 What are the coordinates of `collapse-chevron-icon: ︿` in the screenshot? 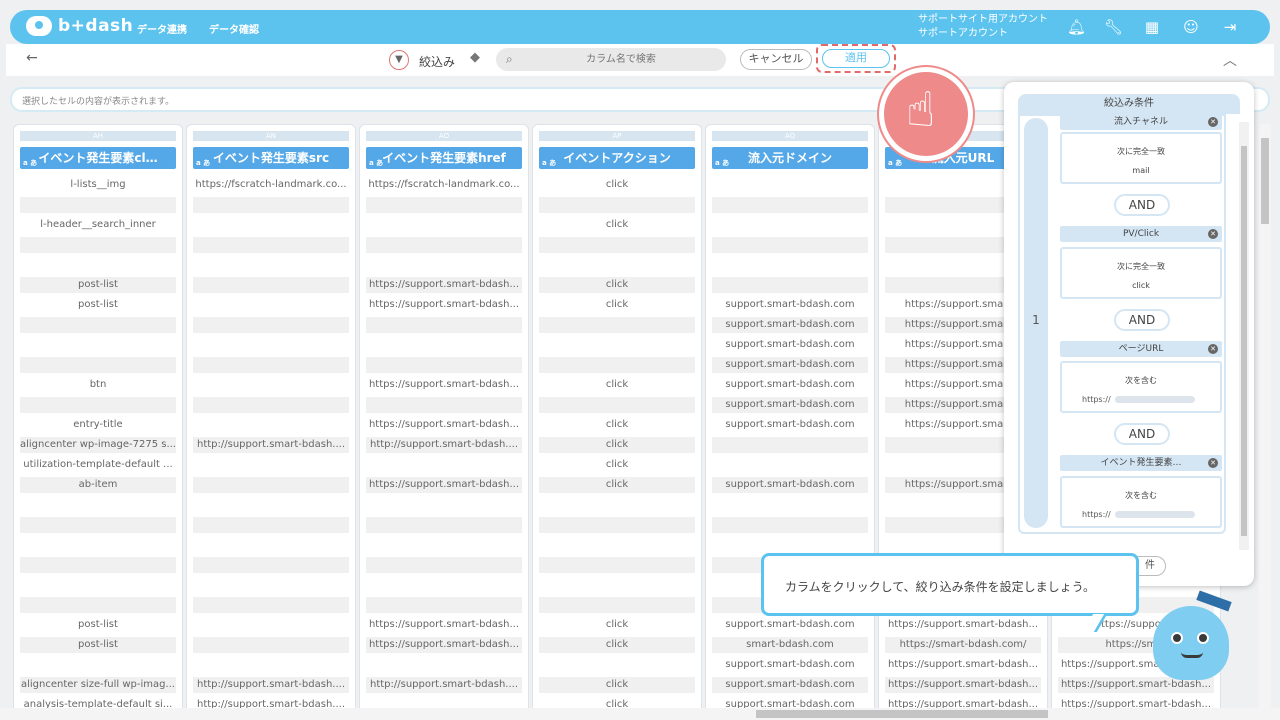 It's located at (1230, 60).